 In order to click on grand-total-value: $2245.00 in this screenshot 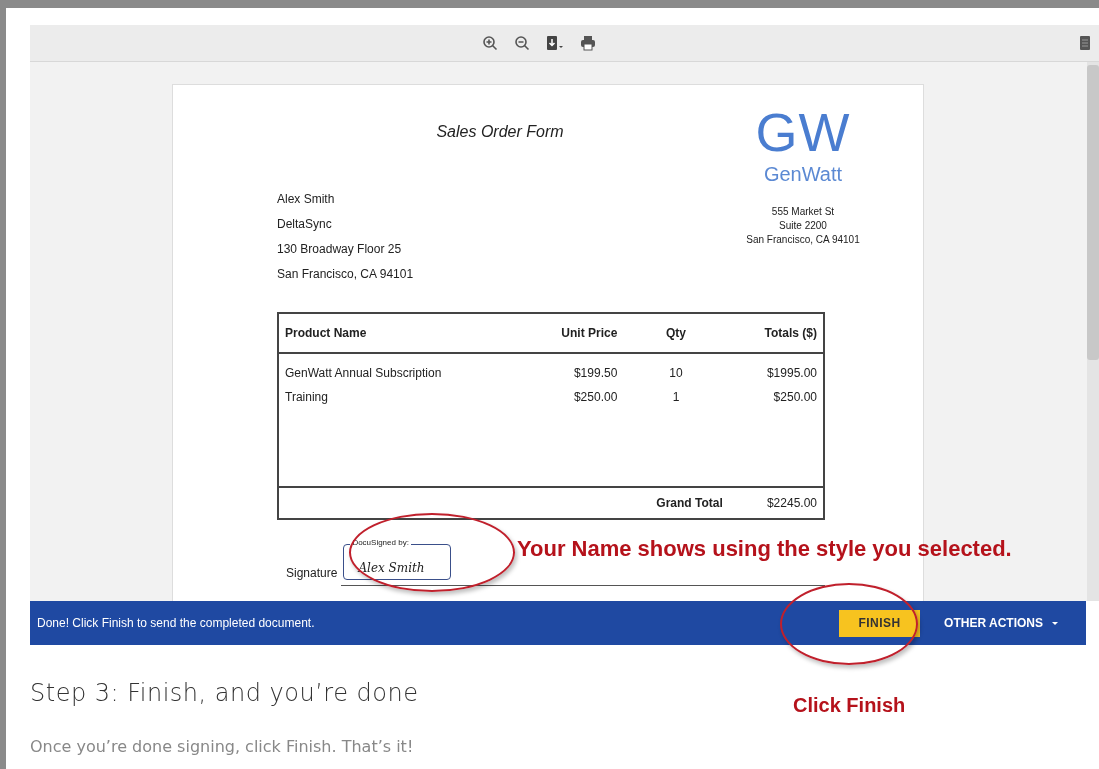, I will do `click(776, 503)`.